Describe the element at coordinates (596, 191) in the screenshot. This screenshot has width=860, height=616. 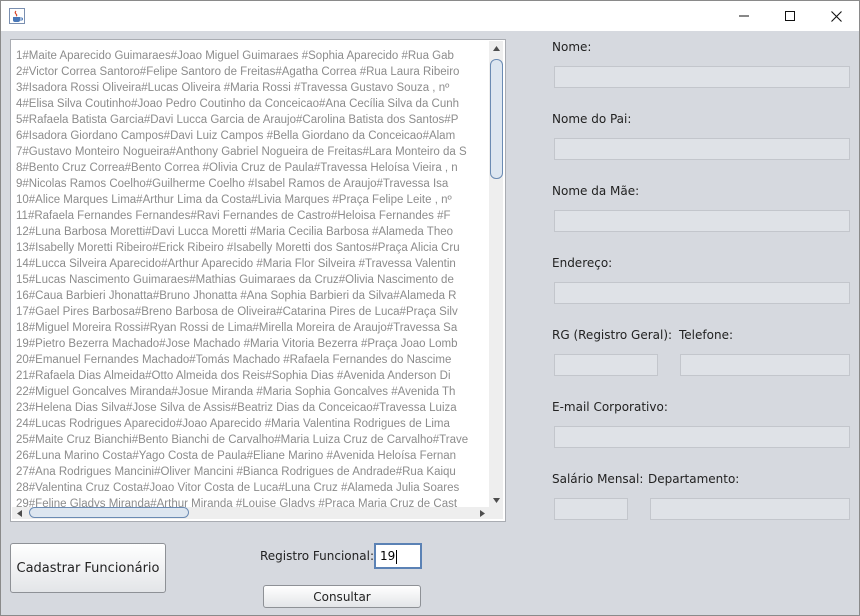
I see `nome-mae-label: Nome da Mãe:` at that location.